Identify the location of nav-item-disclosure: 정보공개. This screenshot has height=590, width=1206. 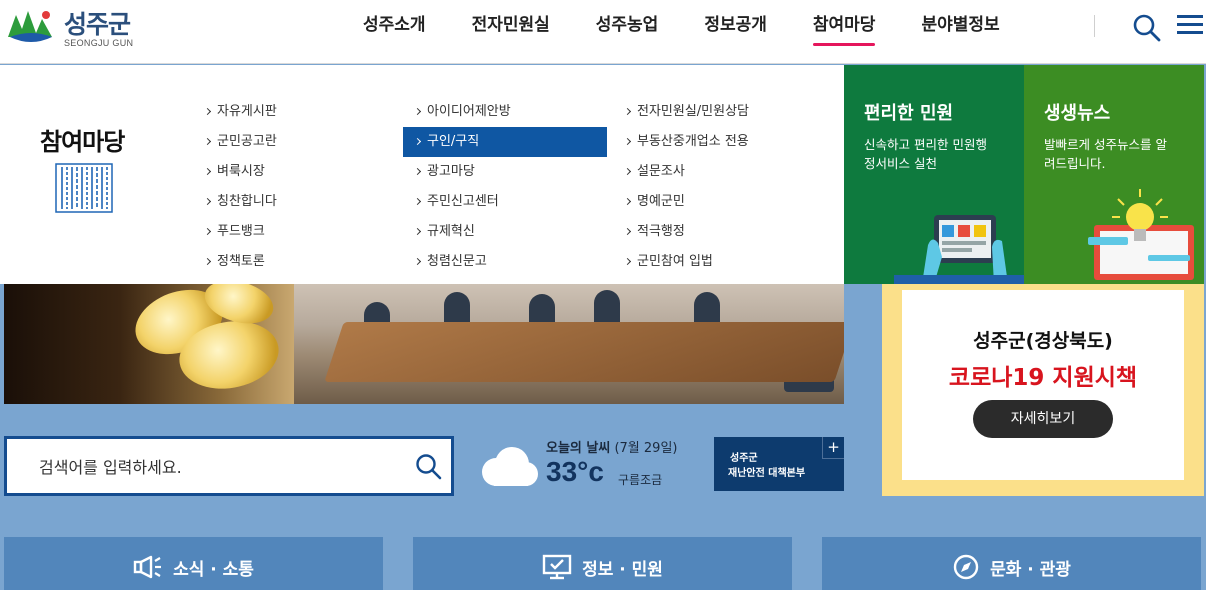
(735, 32).